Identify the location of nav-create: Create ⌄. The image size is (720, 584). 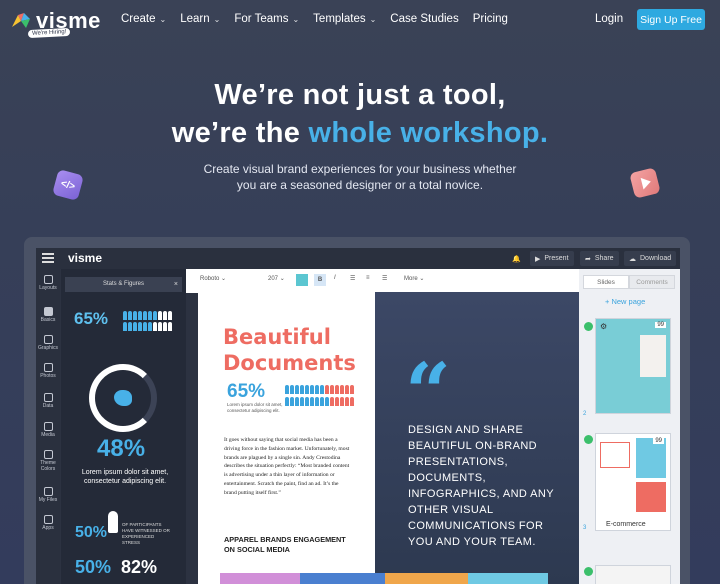
(143, 19).